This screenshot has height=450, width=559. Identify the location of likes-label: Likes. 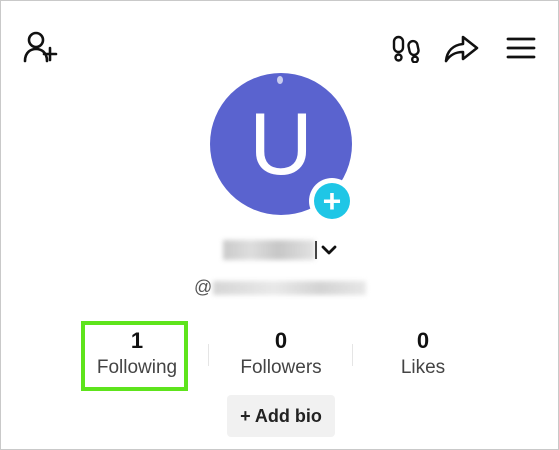
(423, 368).